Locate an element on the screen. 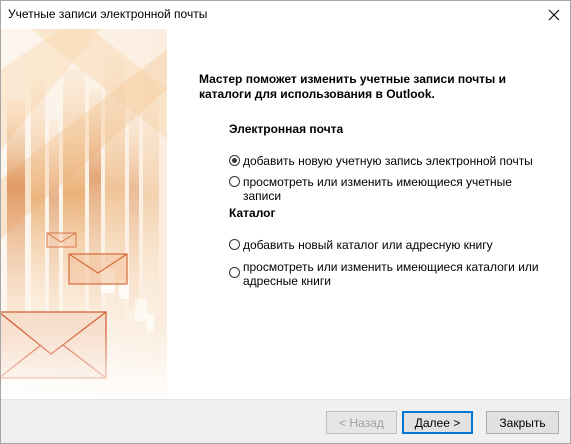 This screenshot has width=571, height=444. close-dialog-button: Закрыть is located at coordinates (522, 422).